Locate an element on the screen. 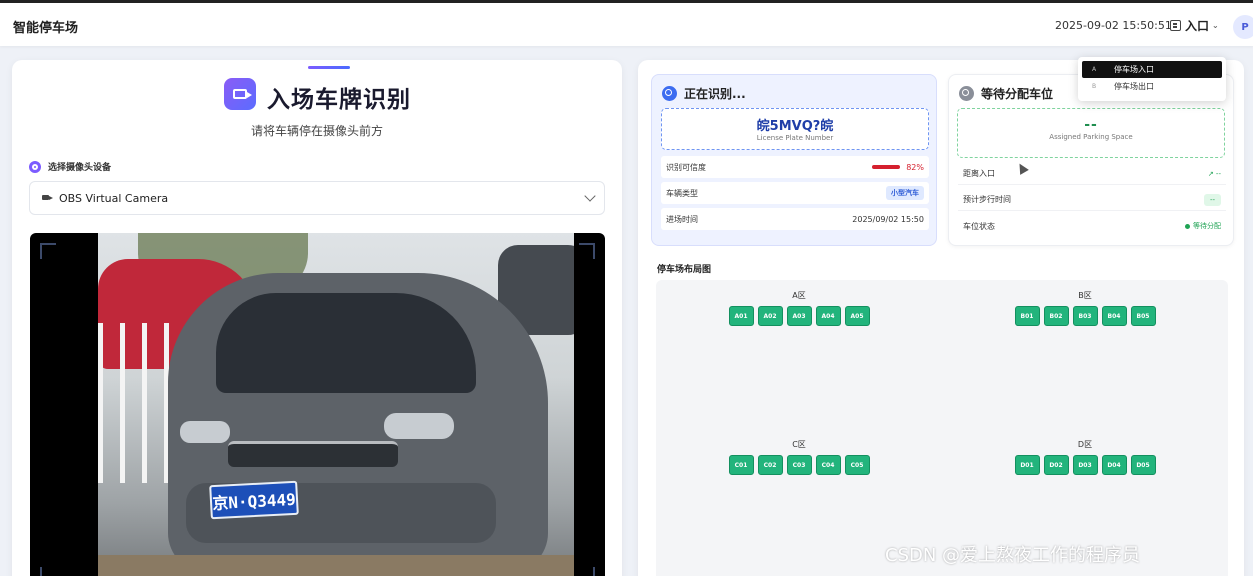 This screenshot has height=576, width=1253. parking-slot: B01 is located at coordinates (1027, 316).